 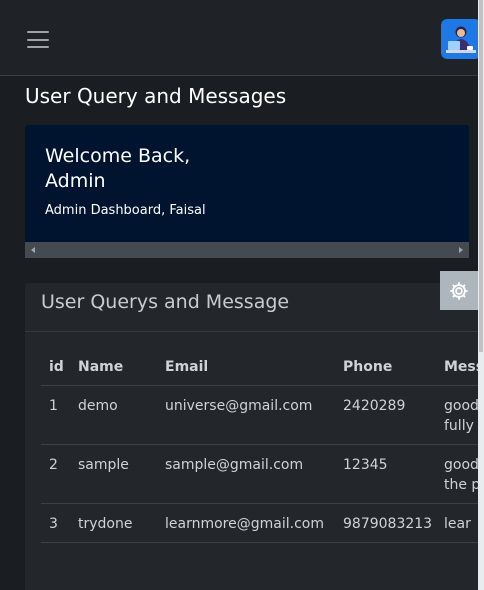 What do you see at coordinates (246, 415) in the screenshot?
I see `cell-email: universe@gmail.com` at bounding box center [246, 415].